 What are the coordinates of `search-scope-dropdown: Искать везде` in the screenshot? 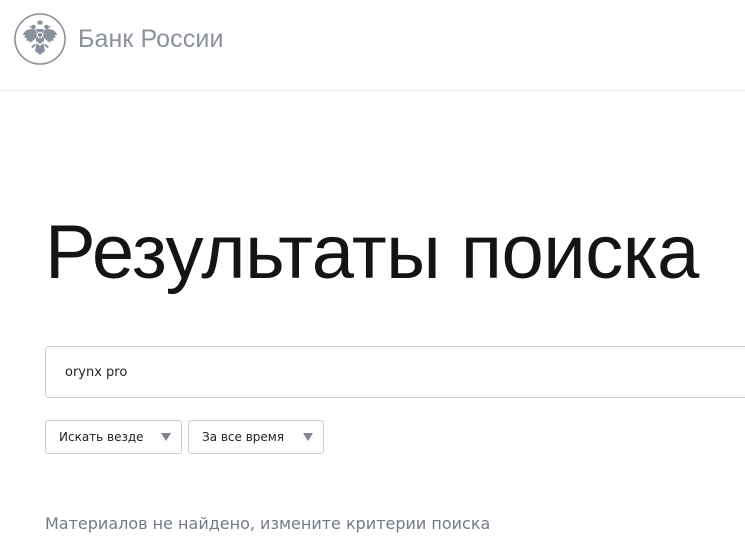 It's located at (113, 437).